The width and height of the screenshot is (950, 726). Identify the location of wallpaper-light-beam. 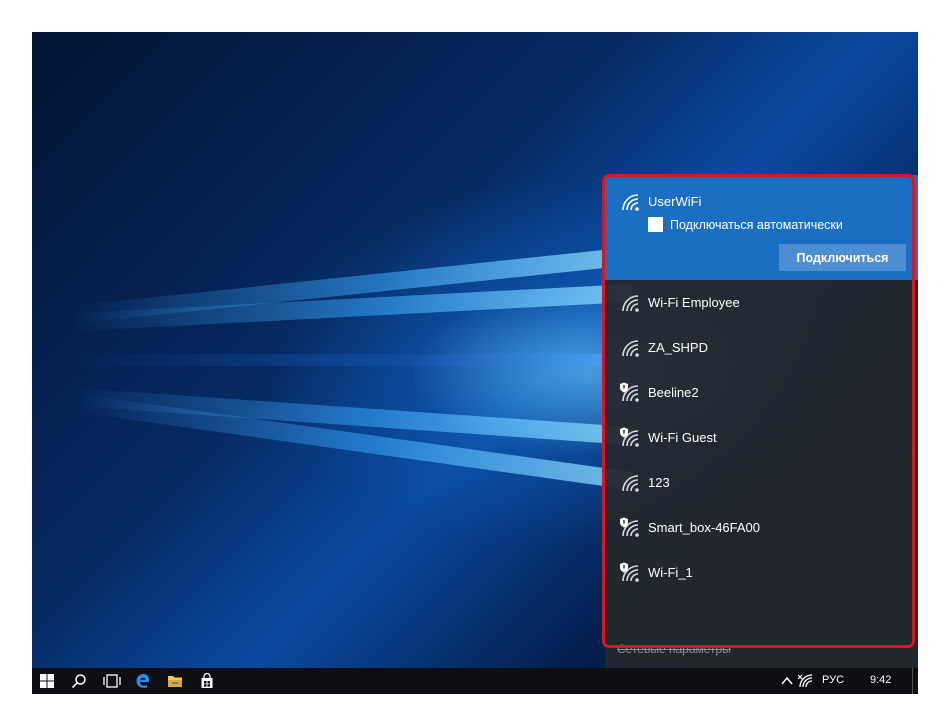
(352, 360).